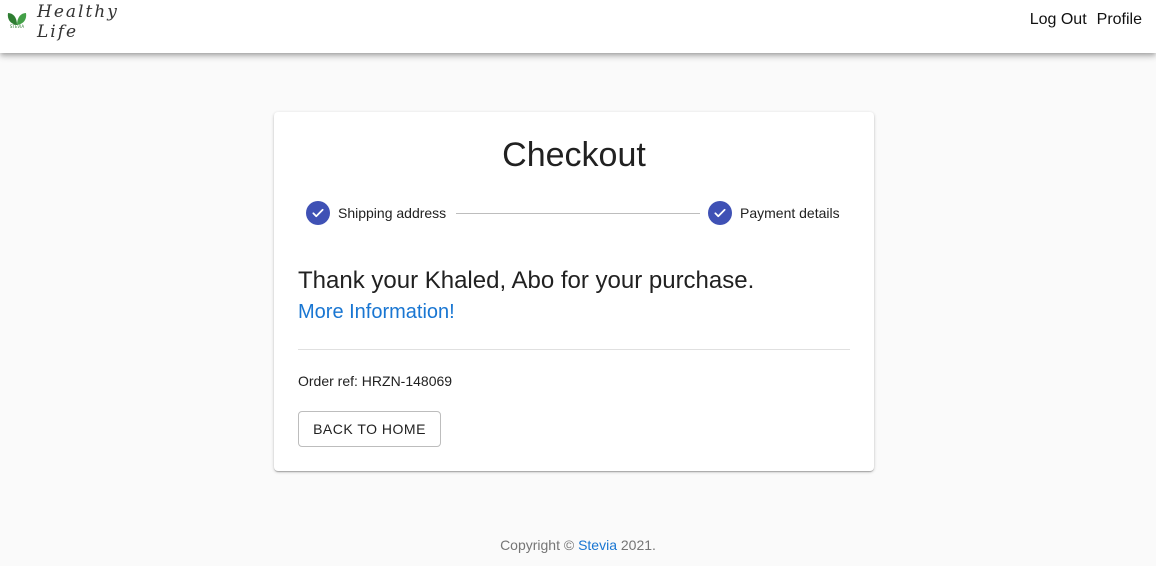 This screenshot has height=566, width=1156. What do you see at coordinates (597, 545) in the screenshot?
I see `stevia-link: Stevia` at bounding box center [597, 545].